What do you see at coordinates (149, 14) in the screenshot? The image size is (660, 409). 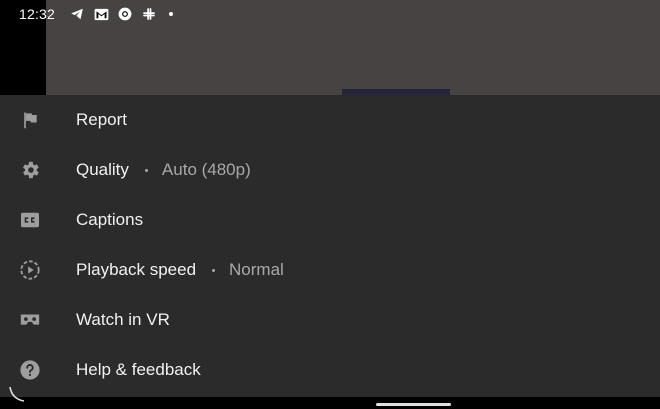 I see `slack-icon` at bounding box center [149, 14].